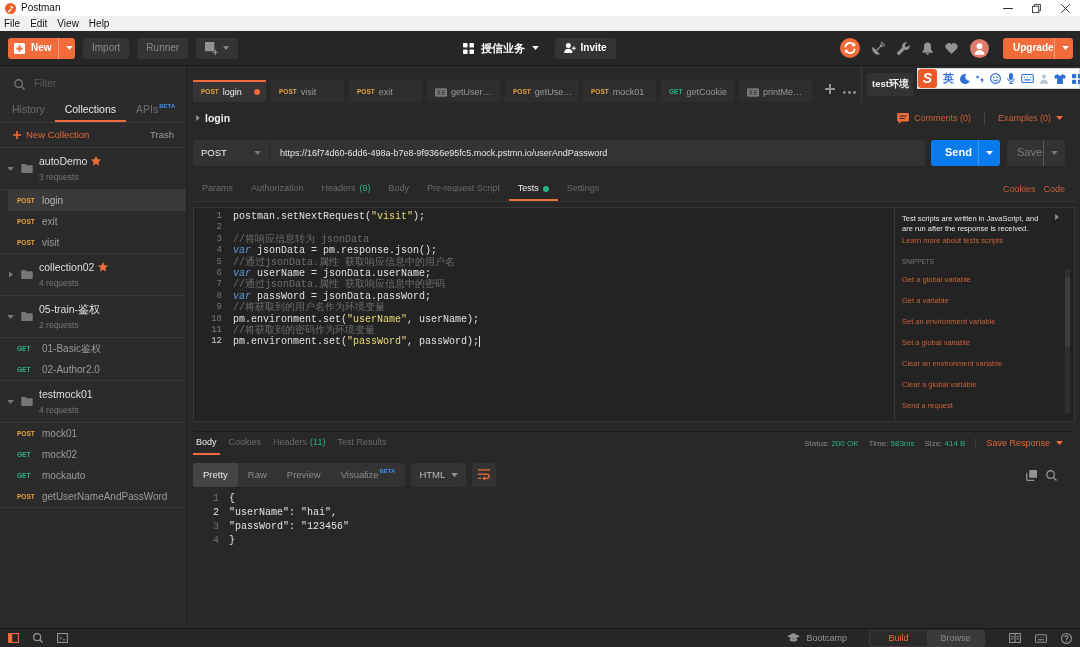 The height and width of the screenshot is (647, 1080). I want to click on more-icon, so click(849, 92).